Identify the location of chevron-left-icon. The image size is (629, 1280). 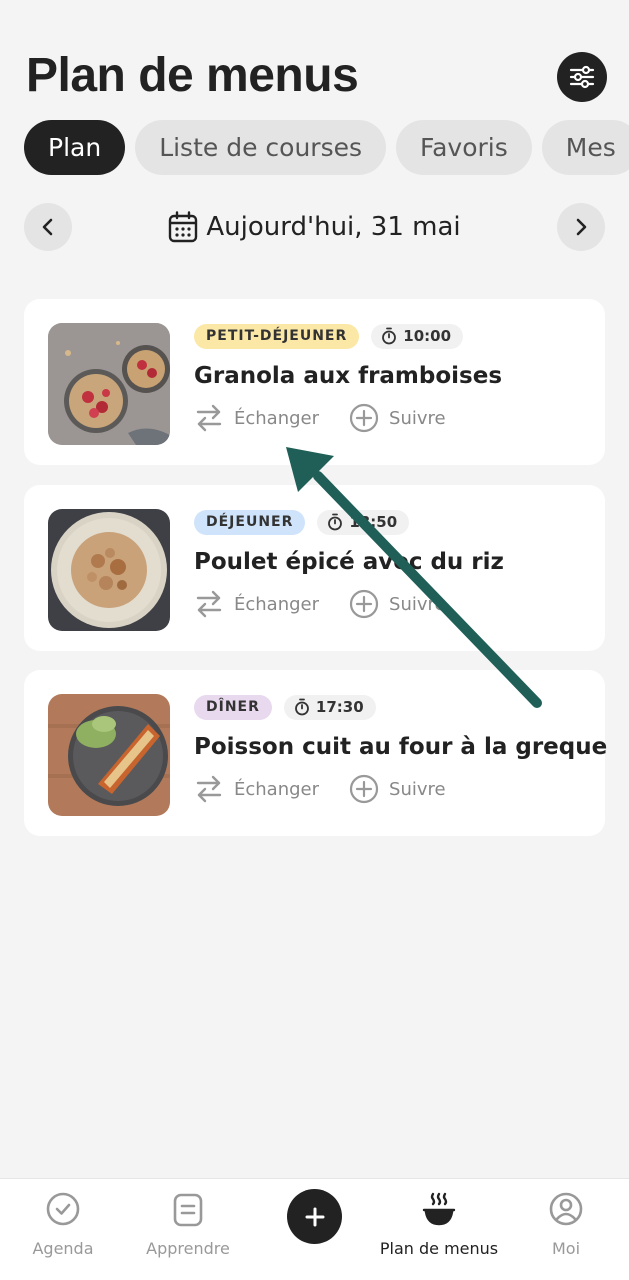
(47, 227).